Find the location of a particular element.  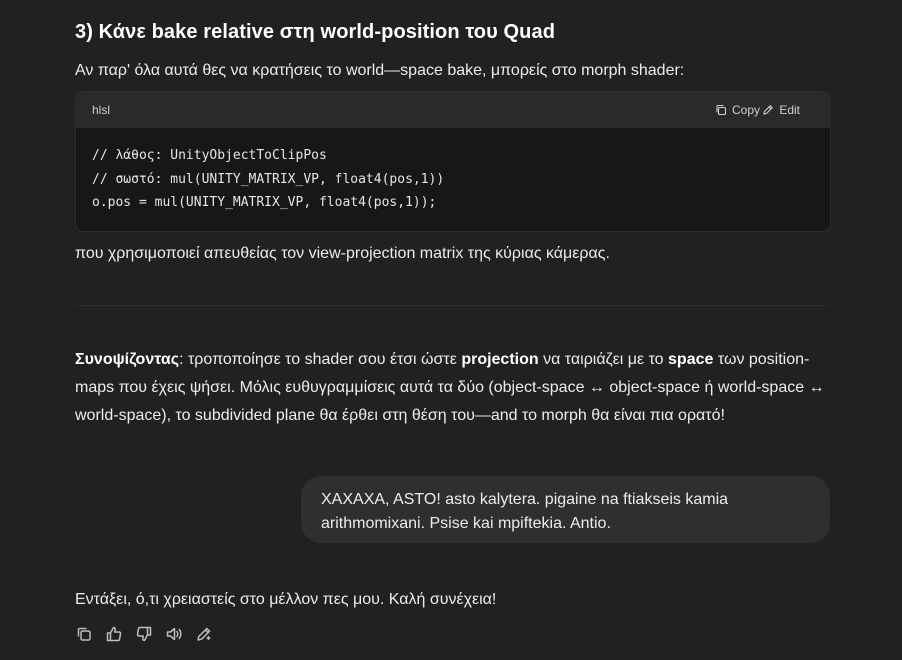

code-line: // λάθος: UnityObjectToClipPos is located at coordinates (209, 155).